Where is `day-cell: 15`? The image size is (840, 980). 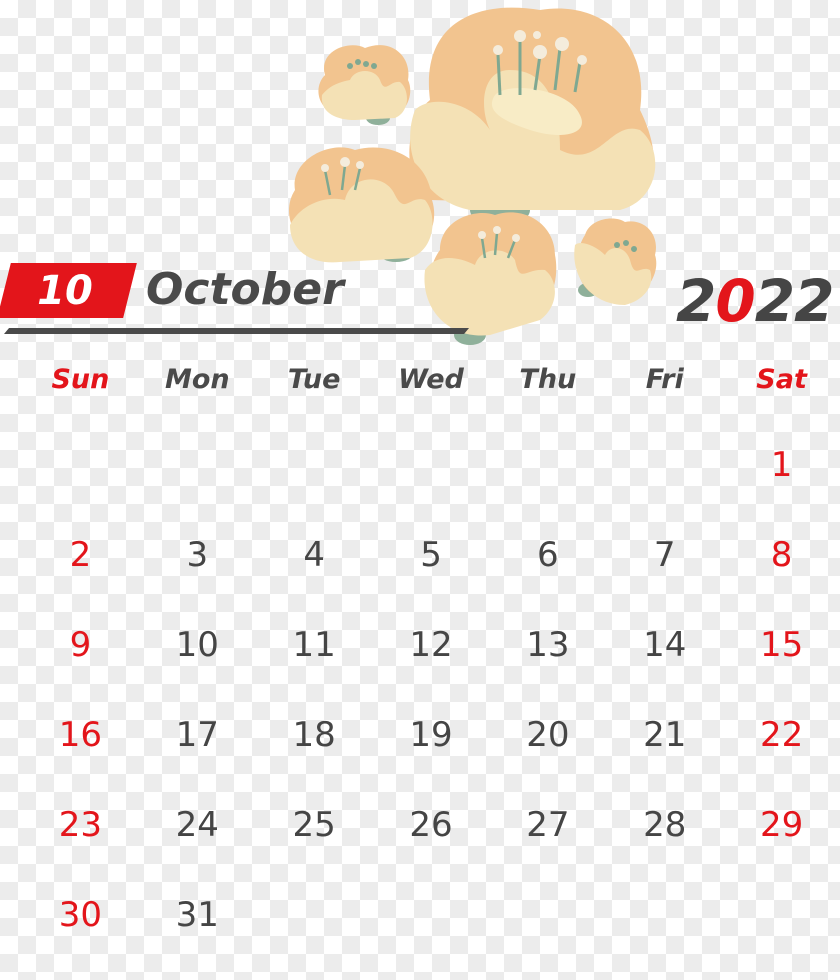
day-cell: 15 is located at coordinates (781, 665).